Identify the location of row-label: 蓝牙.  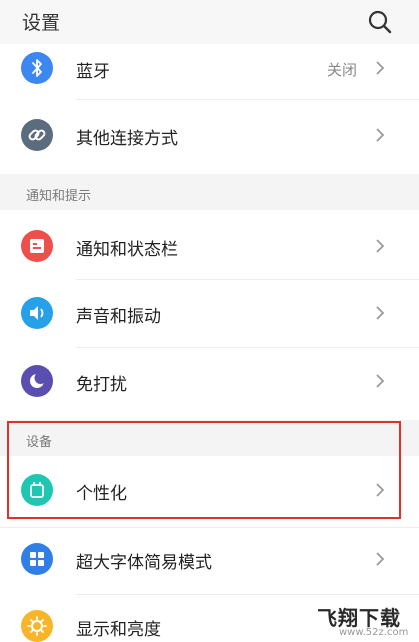
(93, 72).